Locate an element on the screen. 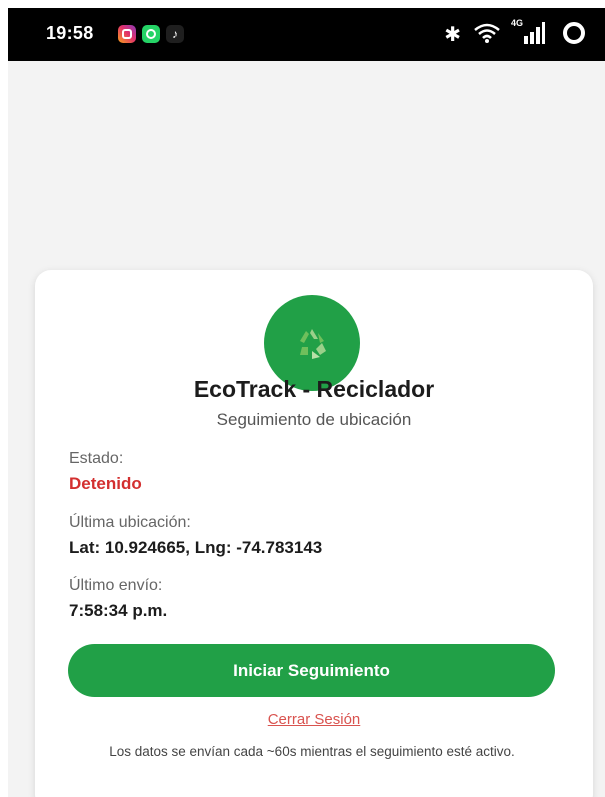  app-subtitle: Seguimiento de ubicación is located at coordinates (314, 419).